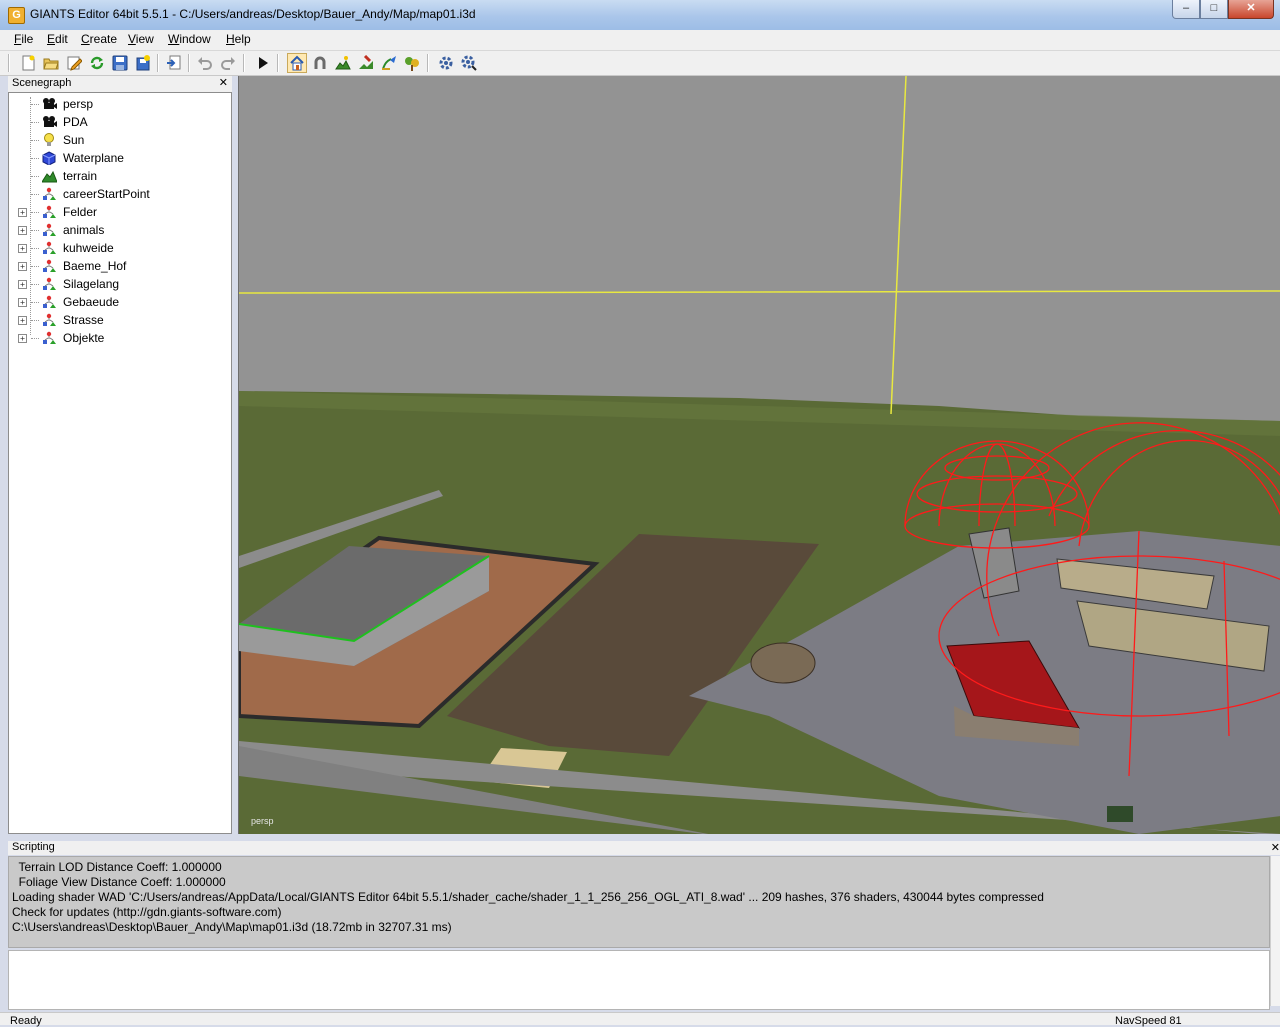 The image size is (1280, 1027). What do you see at coordinates (343, 63) in the screenshot?
I see `terrain-paint-icon` at bounding box center [343, 63].